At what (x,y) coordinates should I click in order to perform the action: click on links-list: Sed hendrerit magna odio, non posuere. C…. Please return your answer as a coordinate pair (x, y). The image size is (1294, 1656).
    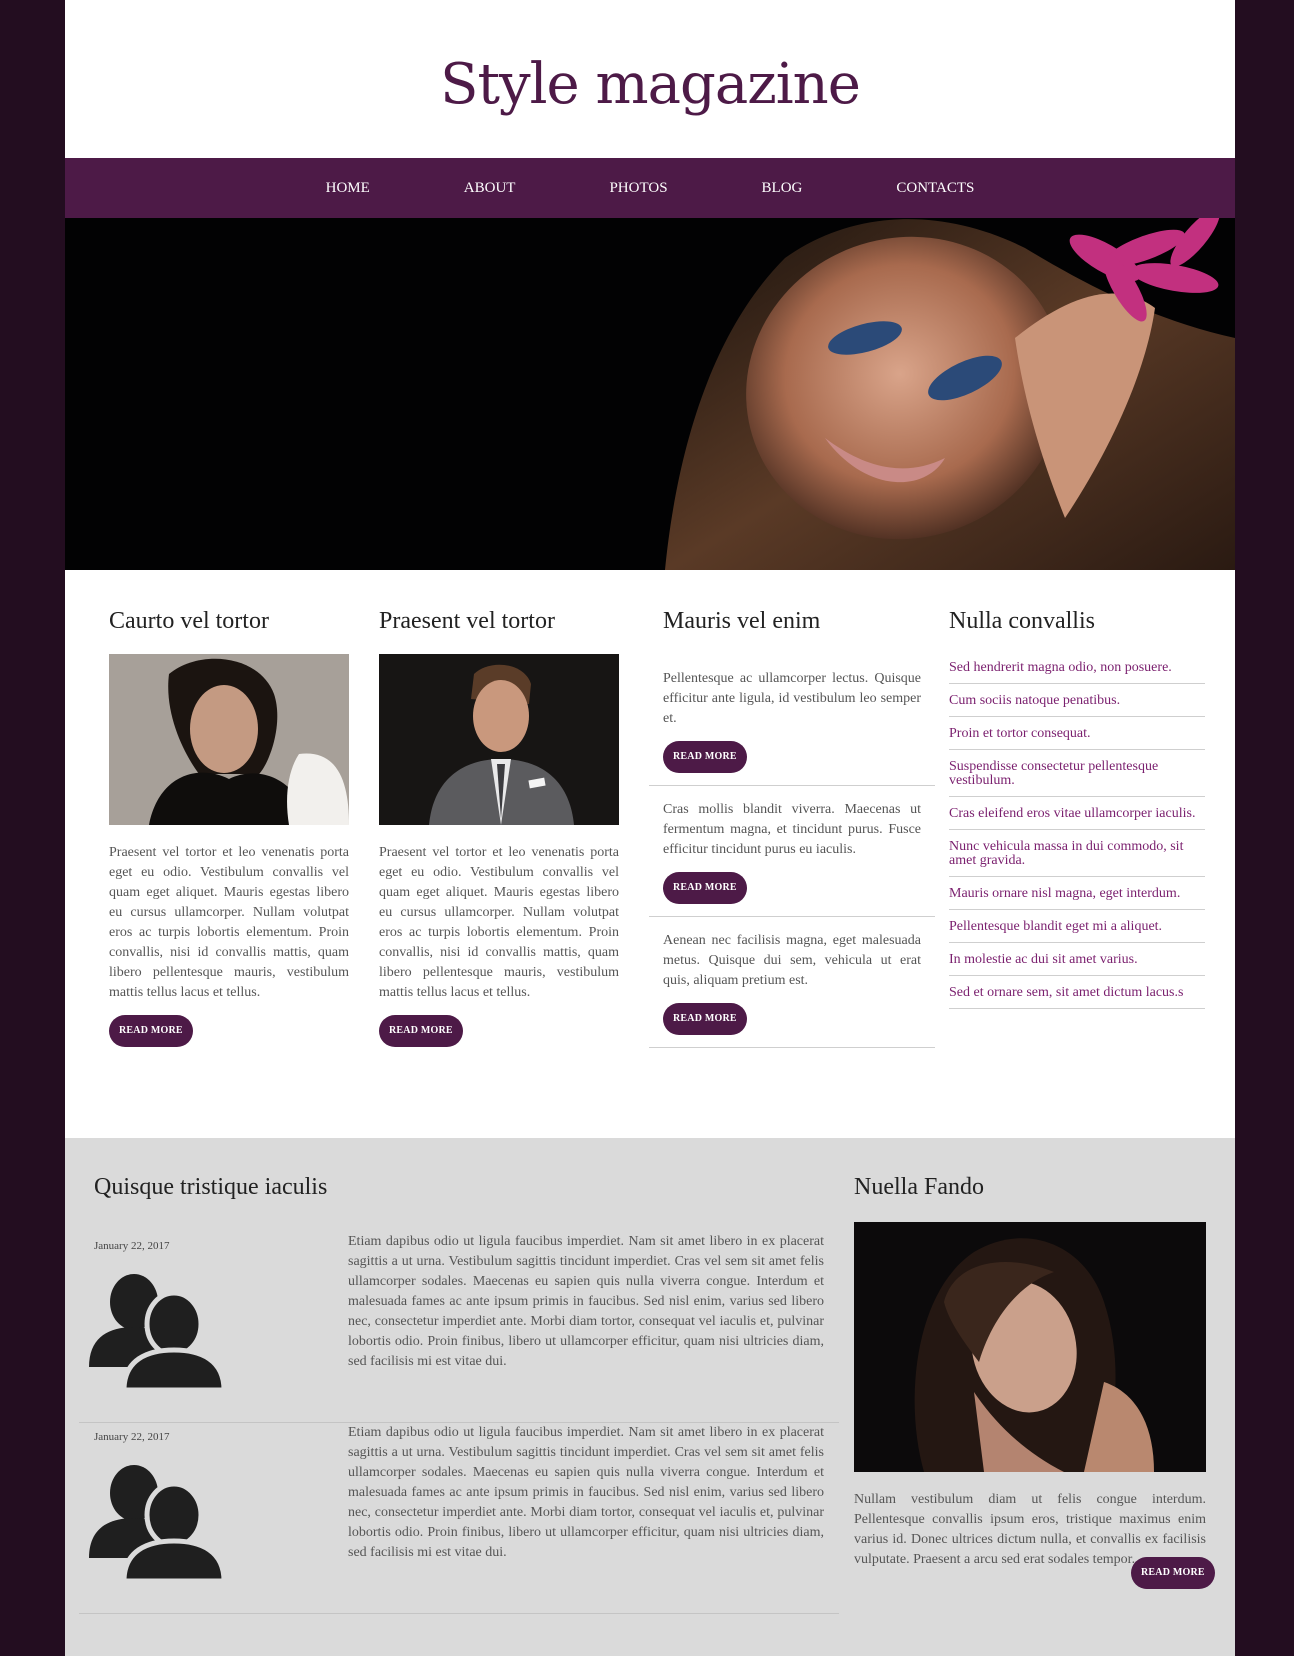
    Looking at the image, I should click on (1077, 830).